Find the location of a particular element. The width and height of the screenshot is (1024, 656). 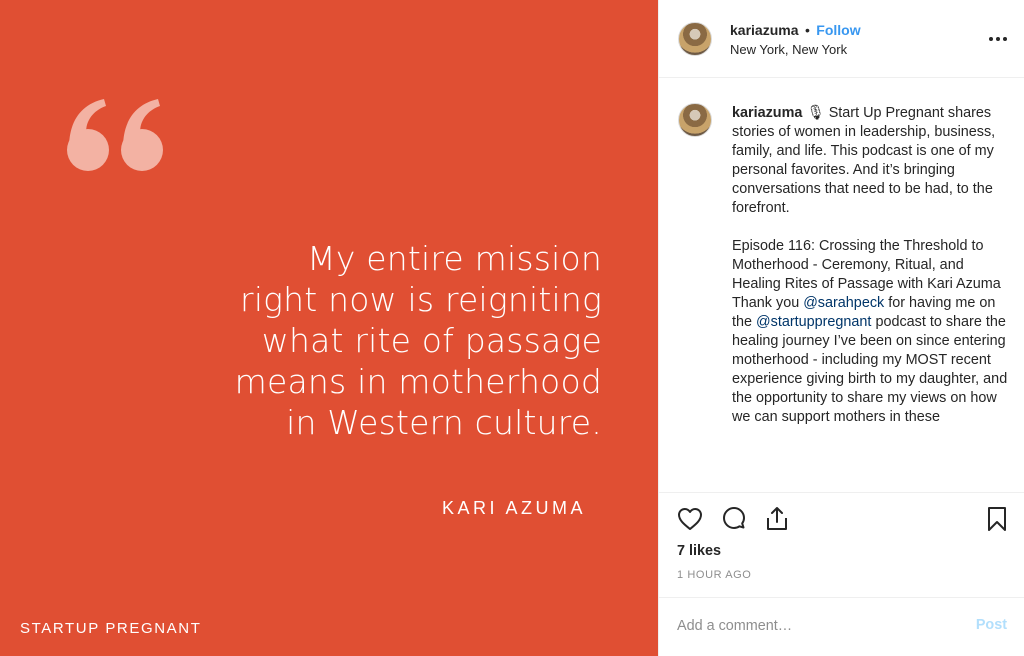

comment-input is located at coordinates (812, 626).